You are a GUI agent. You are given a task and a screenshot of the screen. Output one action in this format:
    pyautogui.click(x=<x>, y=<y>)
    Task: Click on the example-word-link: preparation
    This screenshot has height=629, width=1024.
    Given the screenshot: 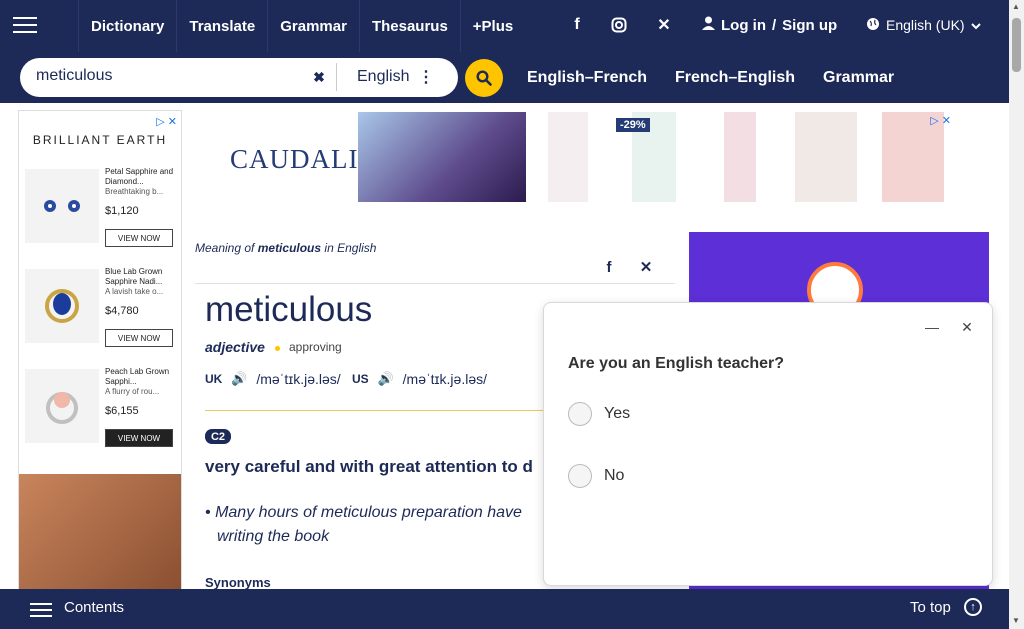 What is the action you would take?
    pyautogui.click(x=442, y=512)
    